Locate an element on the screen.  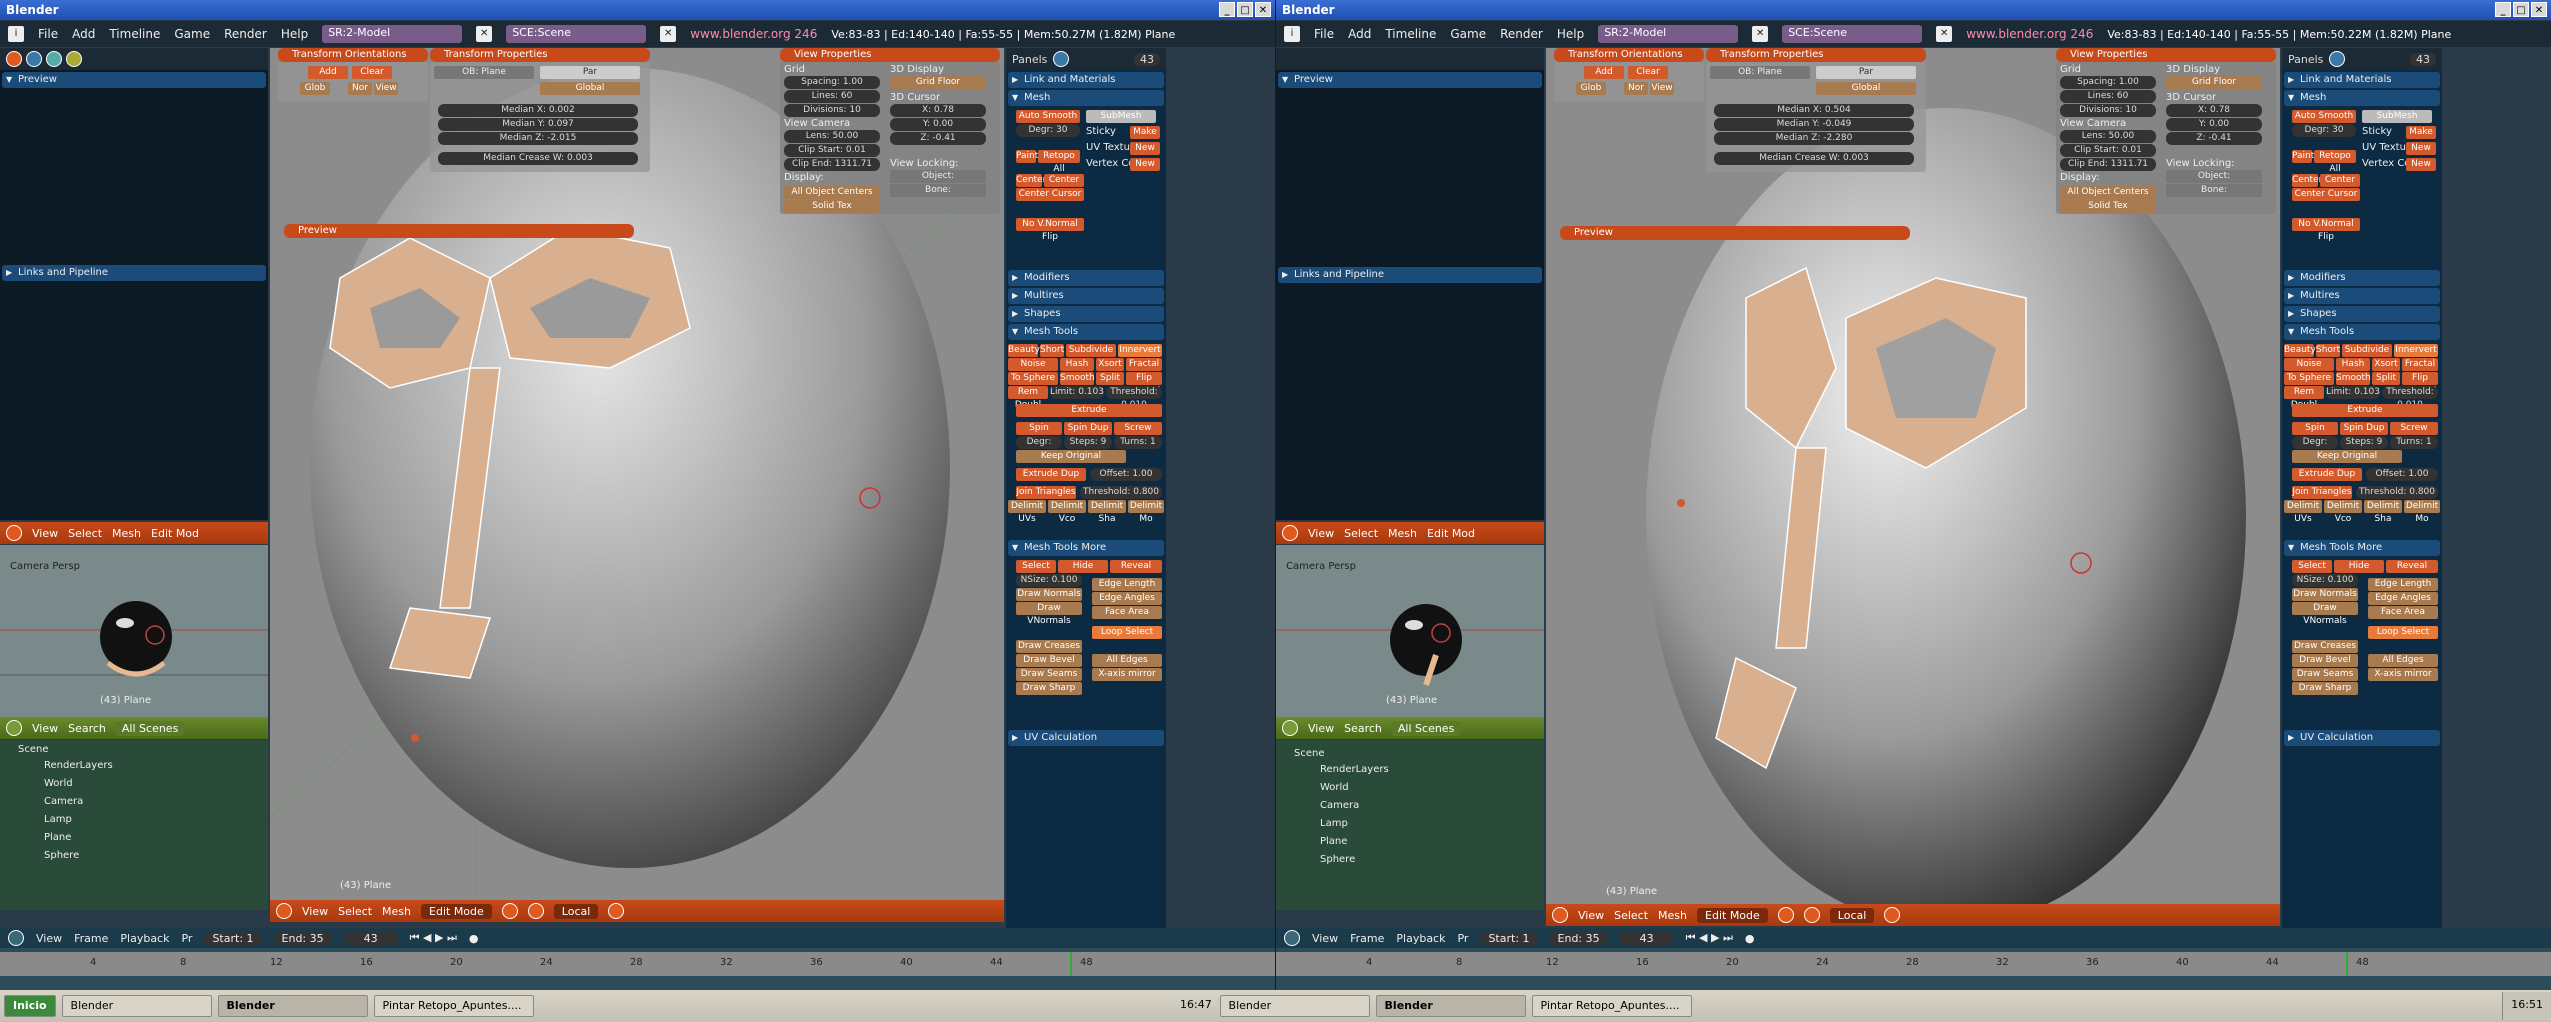
spin-dup-button: Spin Dup is located at coordinates (2364, 428).